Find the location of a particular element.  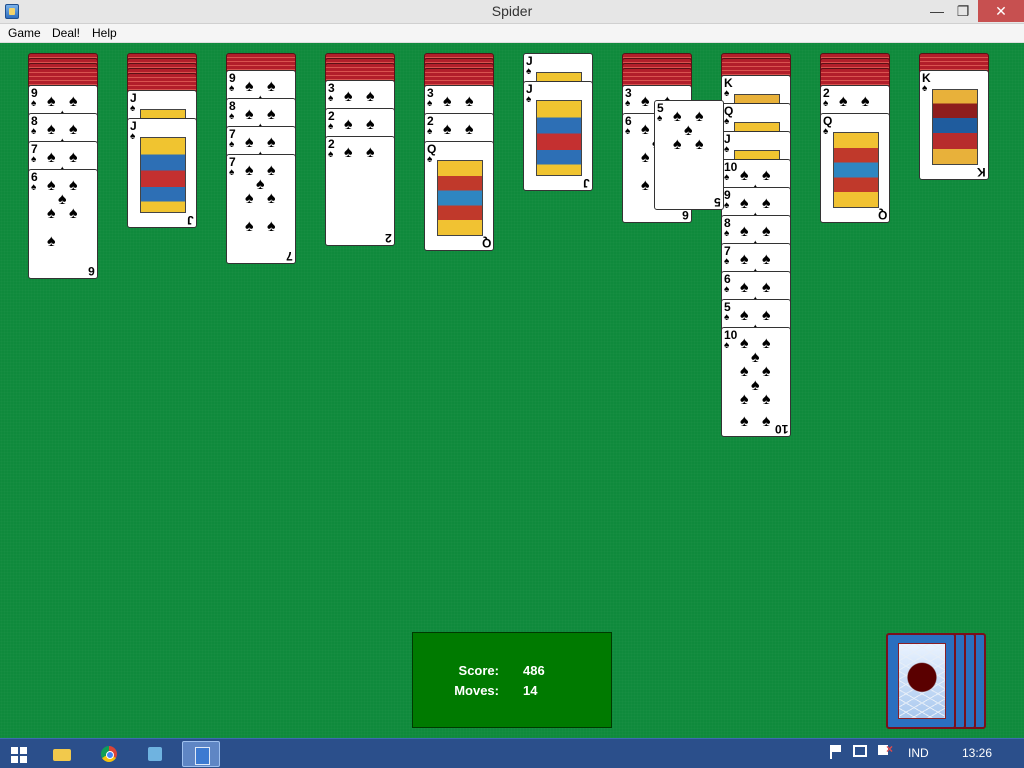

menu-deal: Deal! is located at coordinates (66, 33).